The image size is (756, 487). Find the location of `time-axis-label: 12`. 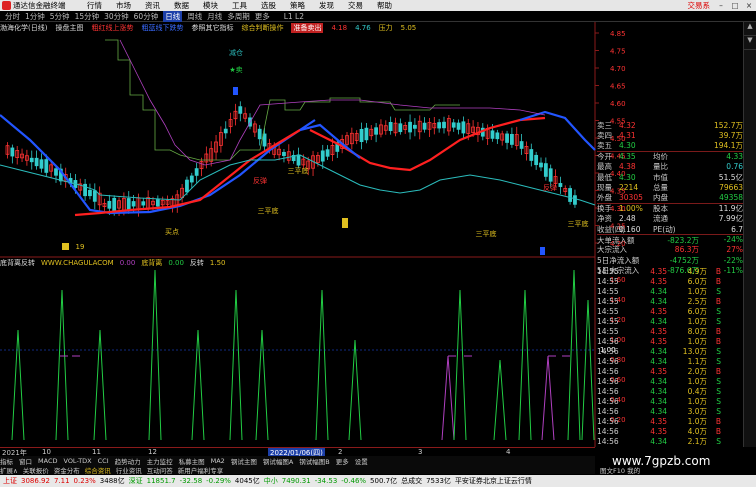

time-axis-label: 12 is located at coordinates (152, 452).